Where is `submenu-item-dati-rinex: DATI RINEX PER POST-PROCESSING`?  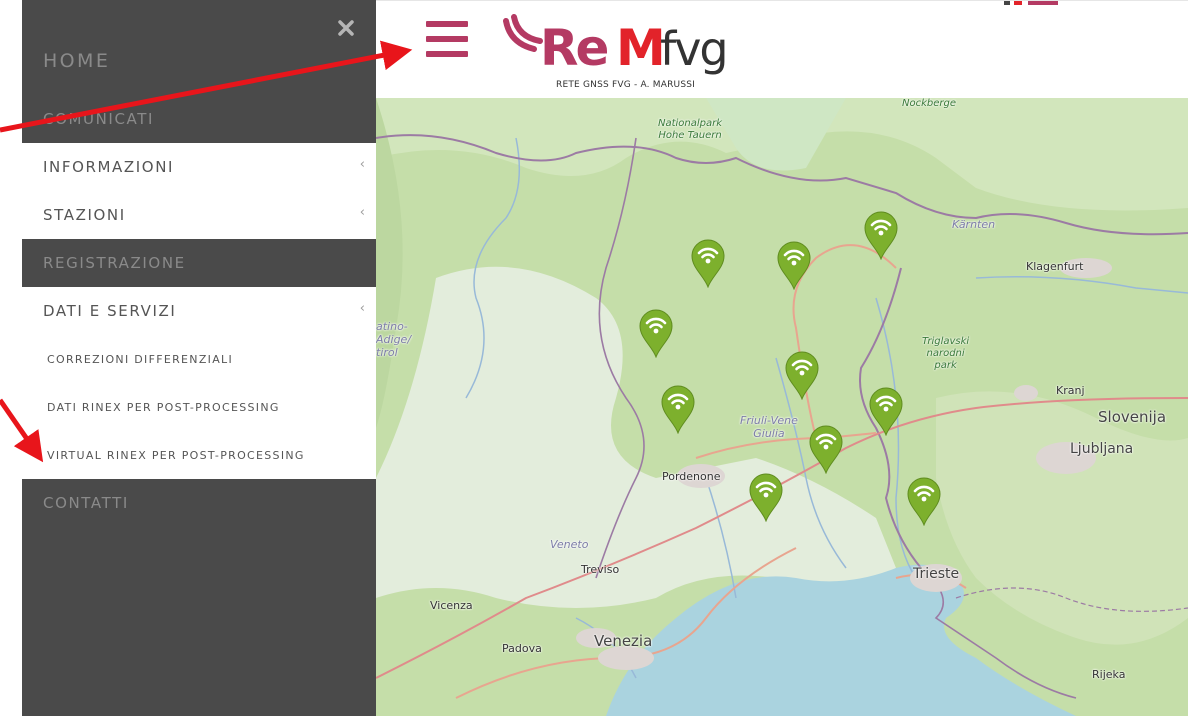 submenu-item-dati-rinex: DATI RINEX PER POST-PROCESSING is located at coordinates (199, 407).